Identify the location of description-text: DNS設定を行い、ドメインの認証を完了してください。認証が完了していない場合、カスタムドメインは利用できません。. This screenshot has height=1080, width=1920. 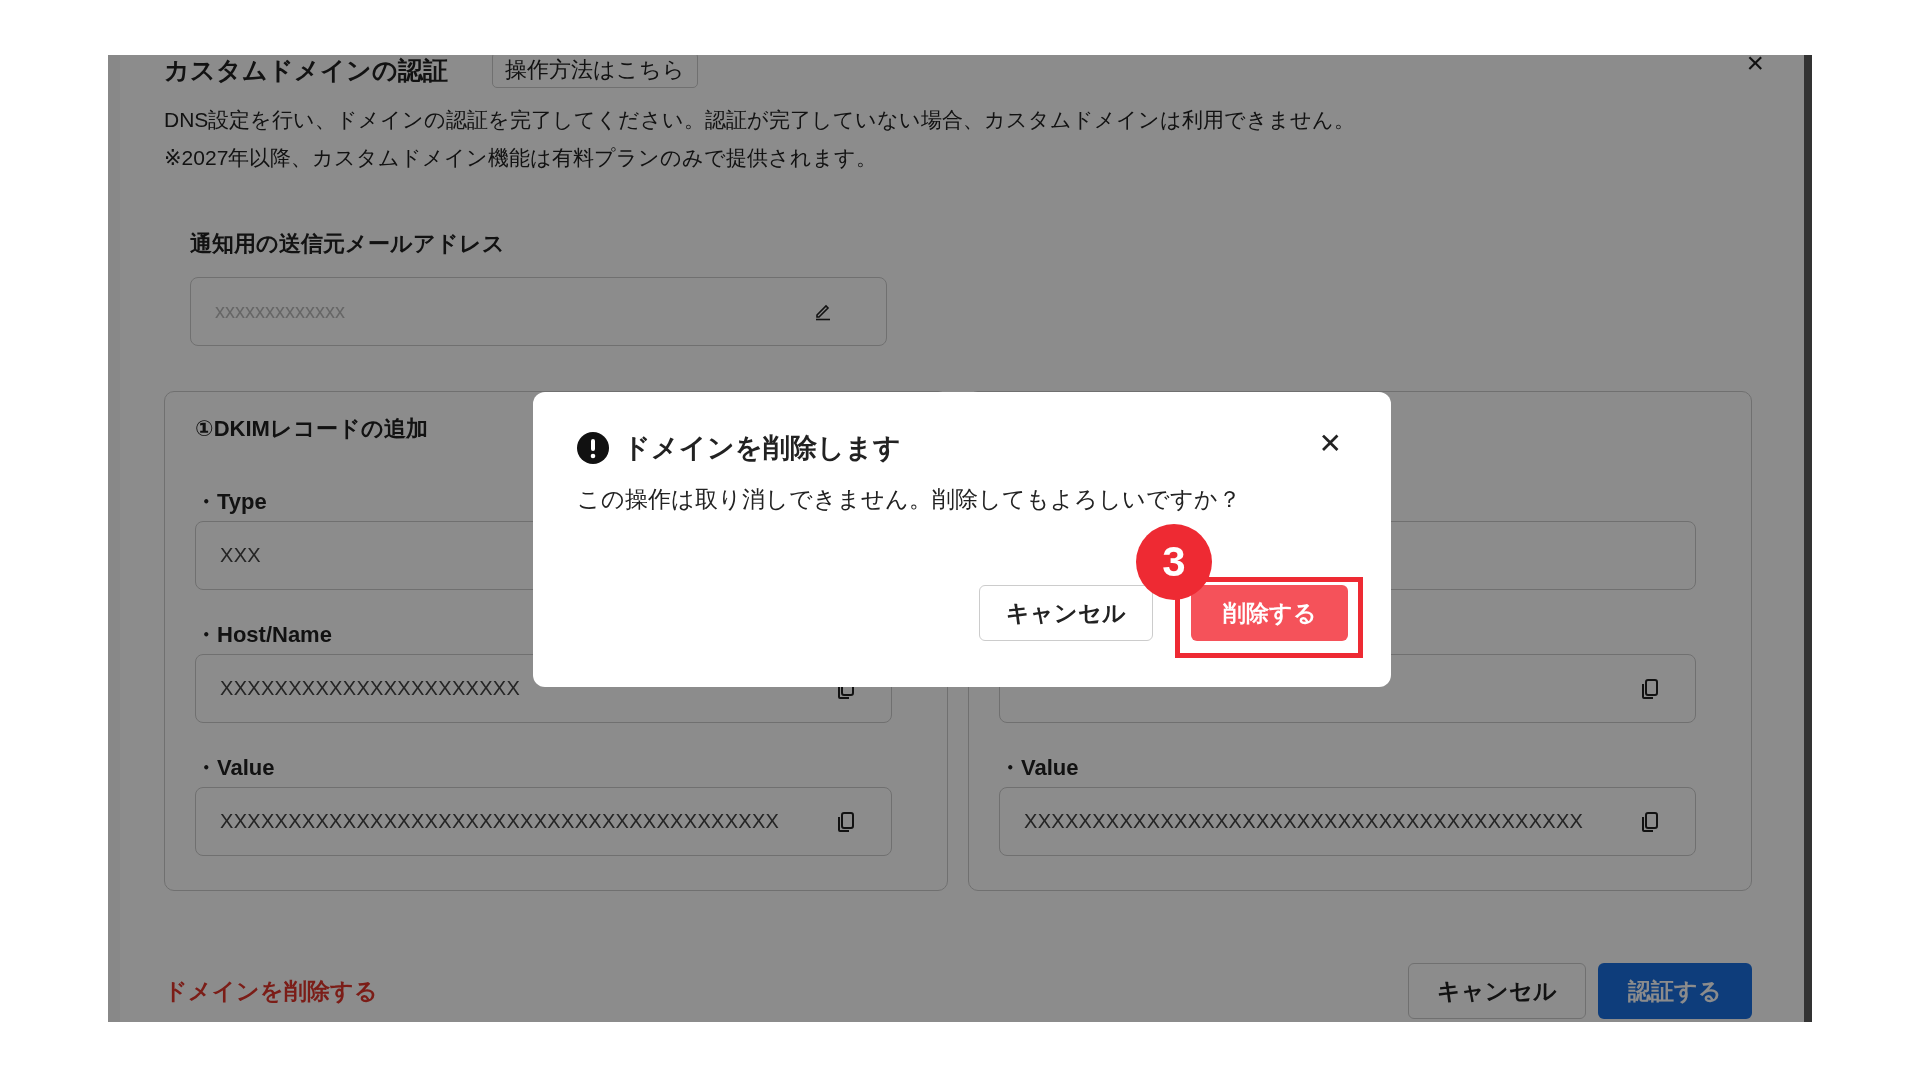
(760, 120).